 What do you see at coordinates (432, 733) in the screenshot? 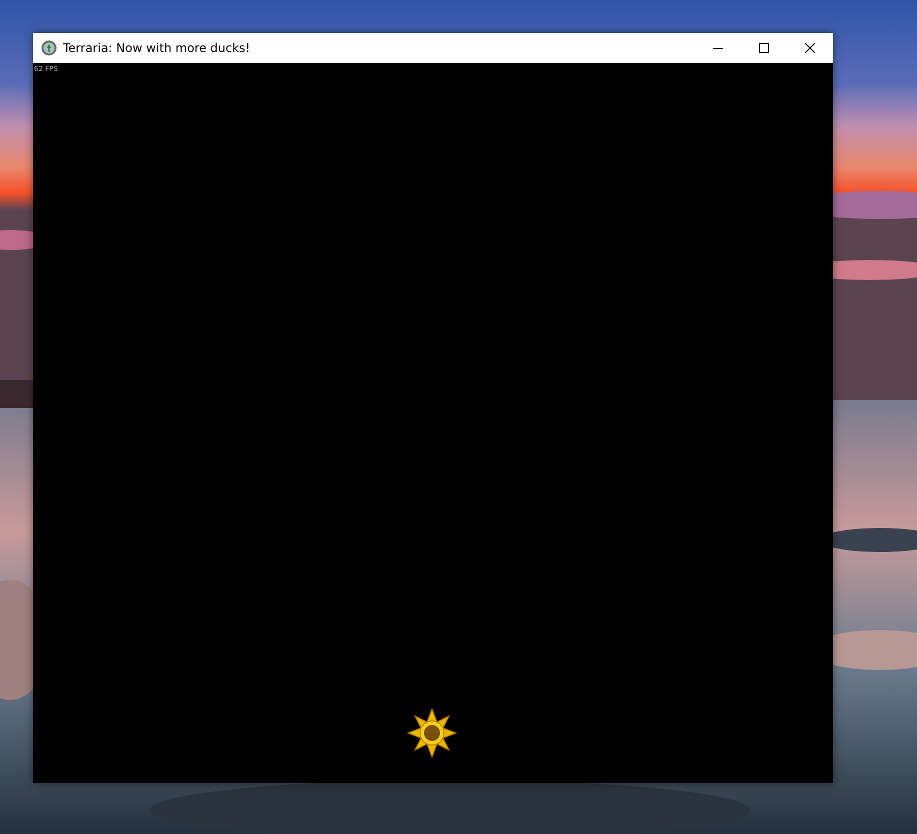
I see `sunflower-icon` at bounding box center [432, 733].